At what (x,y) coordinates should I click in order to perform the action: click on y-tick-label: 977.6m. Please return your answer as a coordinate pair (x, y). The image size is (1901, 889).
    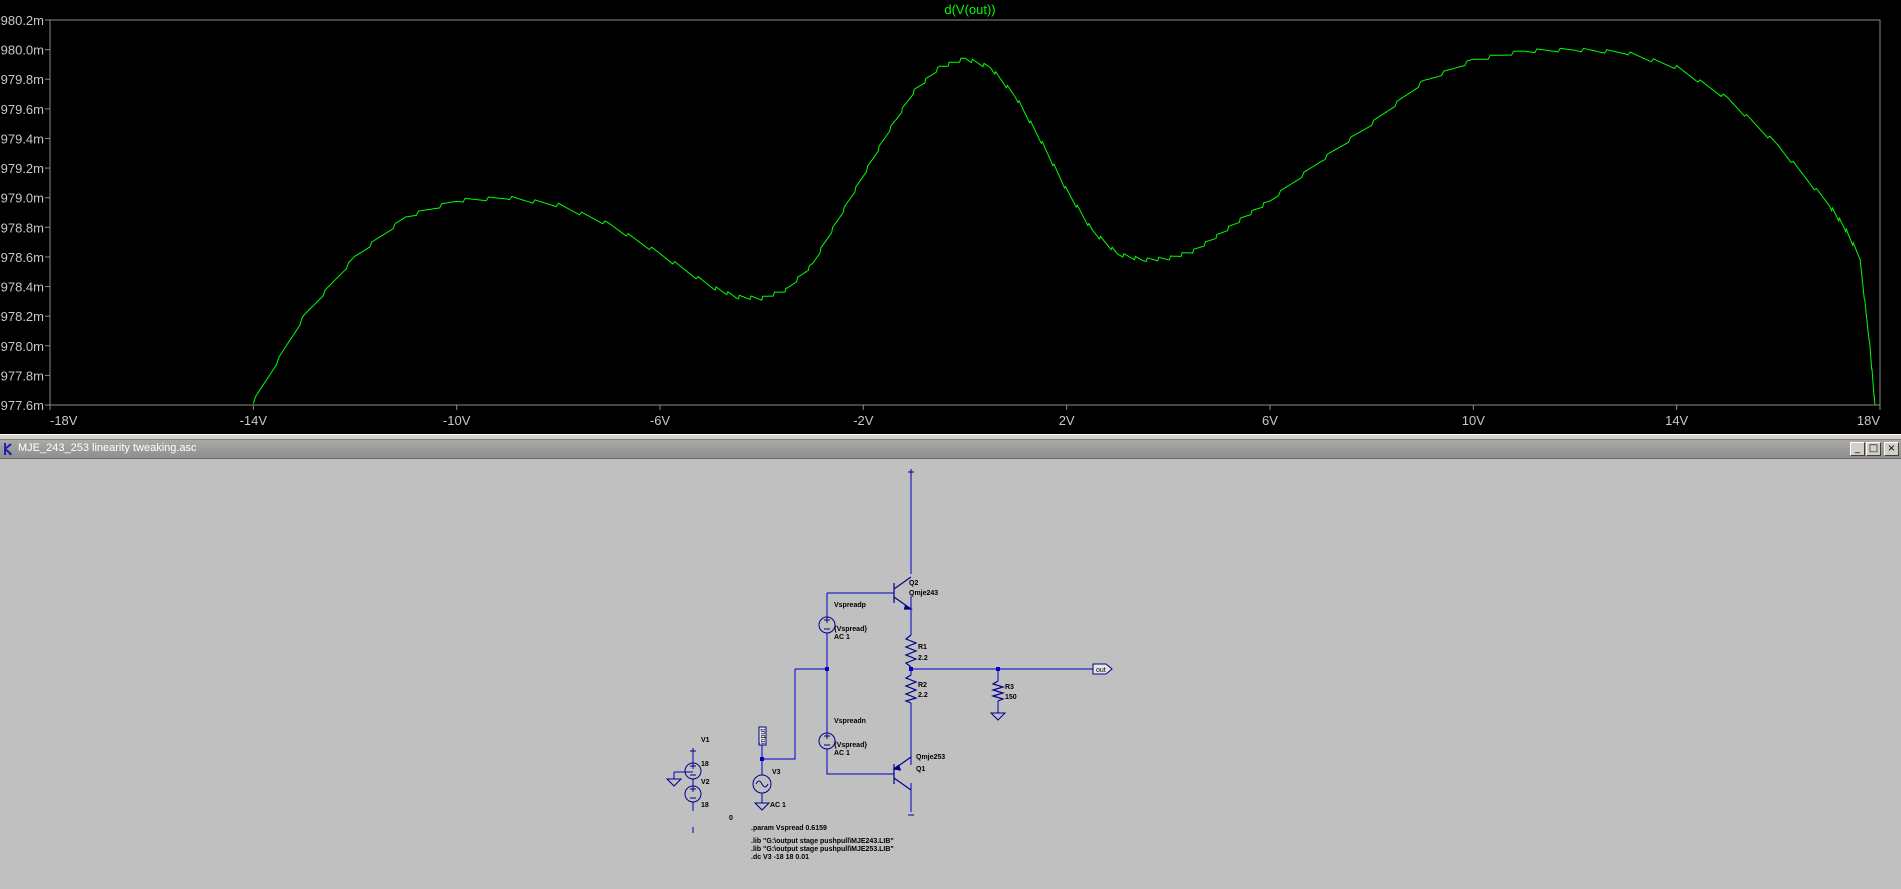
    Looking at the image, I should click on (22, 405).